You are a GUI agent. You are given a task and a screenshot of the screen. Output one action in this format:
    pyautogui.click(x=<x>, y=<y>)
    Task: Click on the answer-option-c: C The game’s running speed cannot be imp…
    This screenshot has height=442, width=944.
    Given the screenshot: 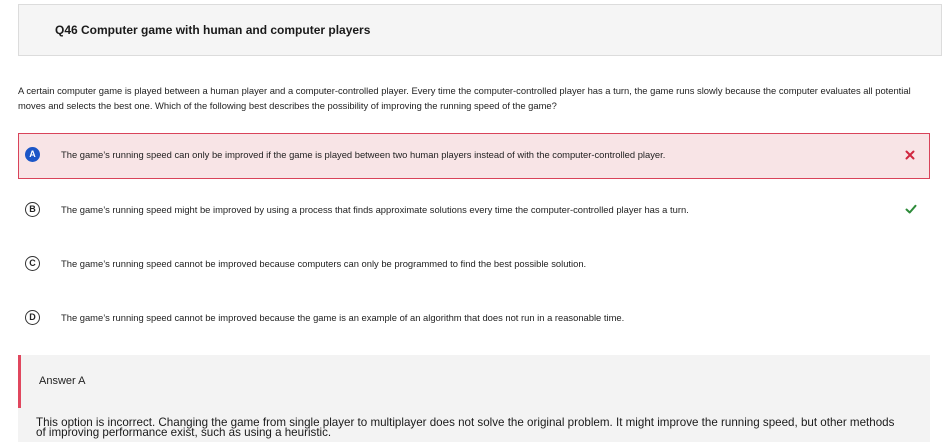 What is the action you would take?
    pyautogui.click(x=474, y=265)
    